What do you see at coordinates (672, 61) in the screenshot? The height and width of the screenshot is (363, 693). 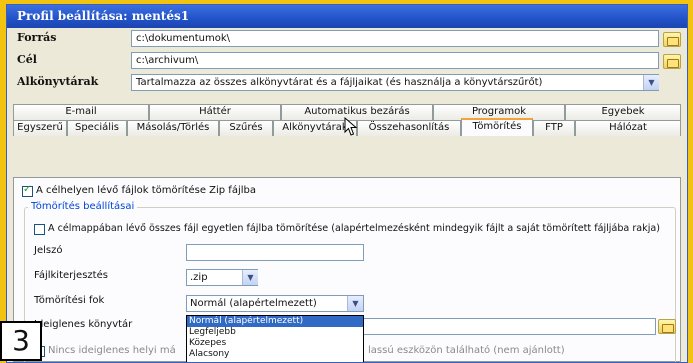 I see `target-browse-folder-icon` at bounding box center [672, 61].